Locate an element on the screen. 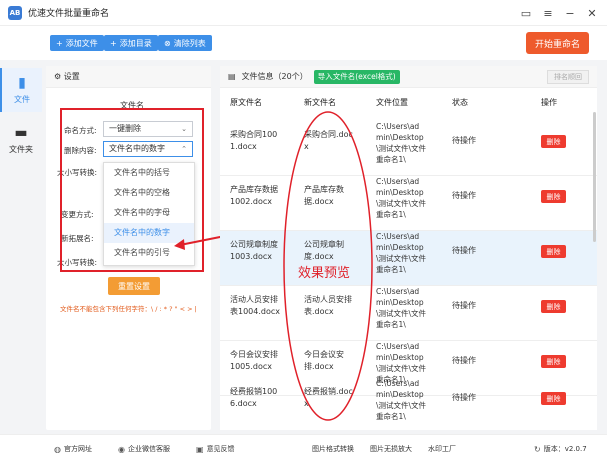 This screenshot has height=461, width=607. footer-version-label: 版本：v2.0.7 is located at coordinates (565, 449).